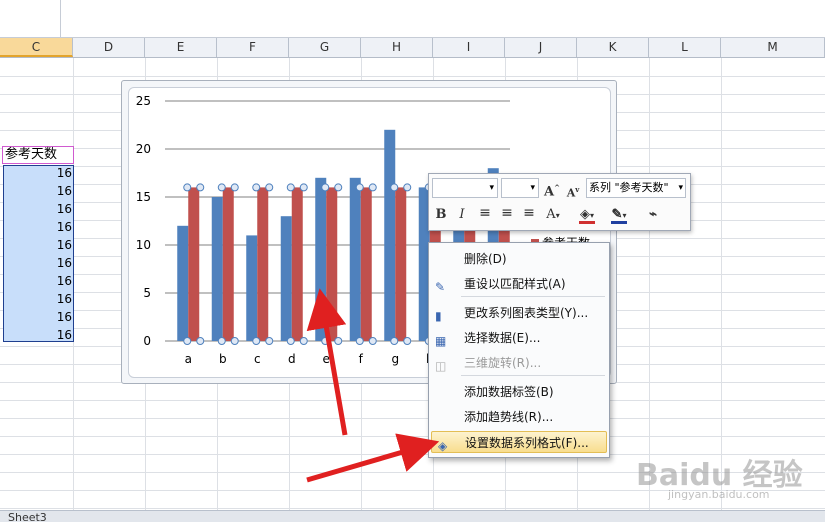  I want to click on annotation-arrows, so click(373, 385).